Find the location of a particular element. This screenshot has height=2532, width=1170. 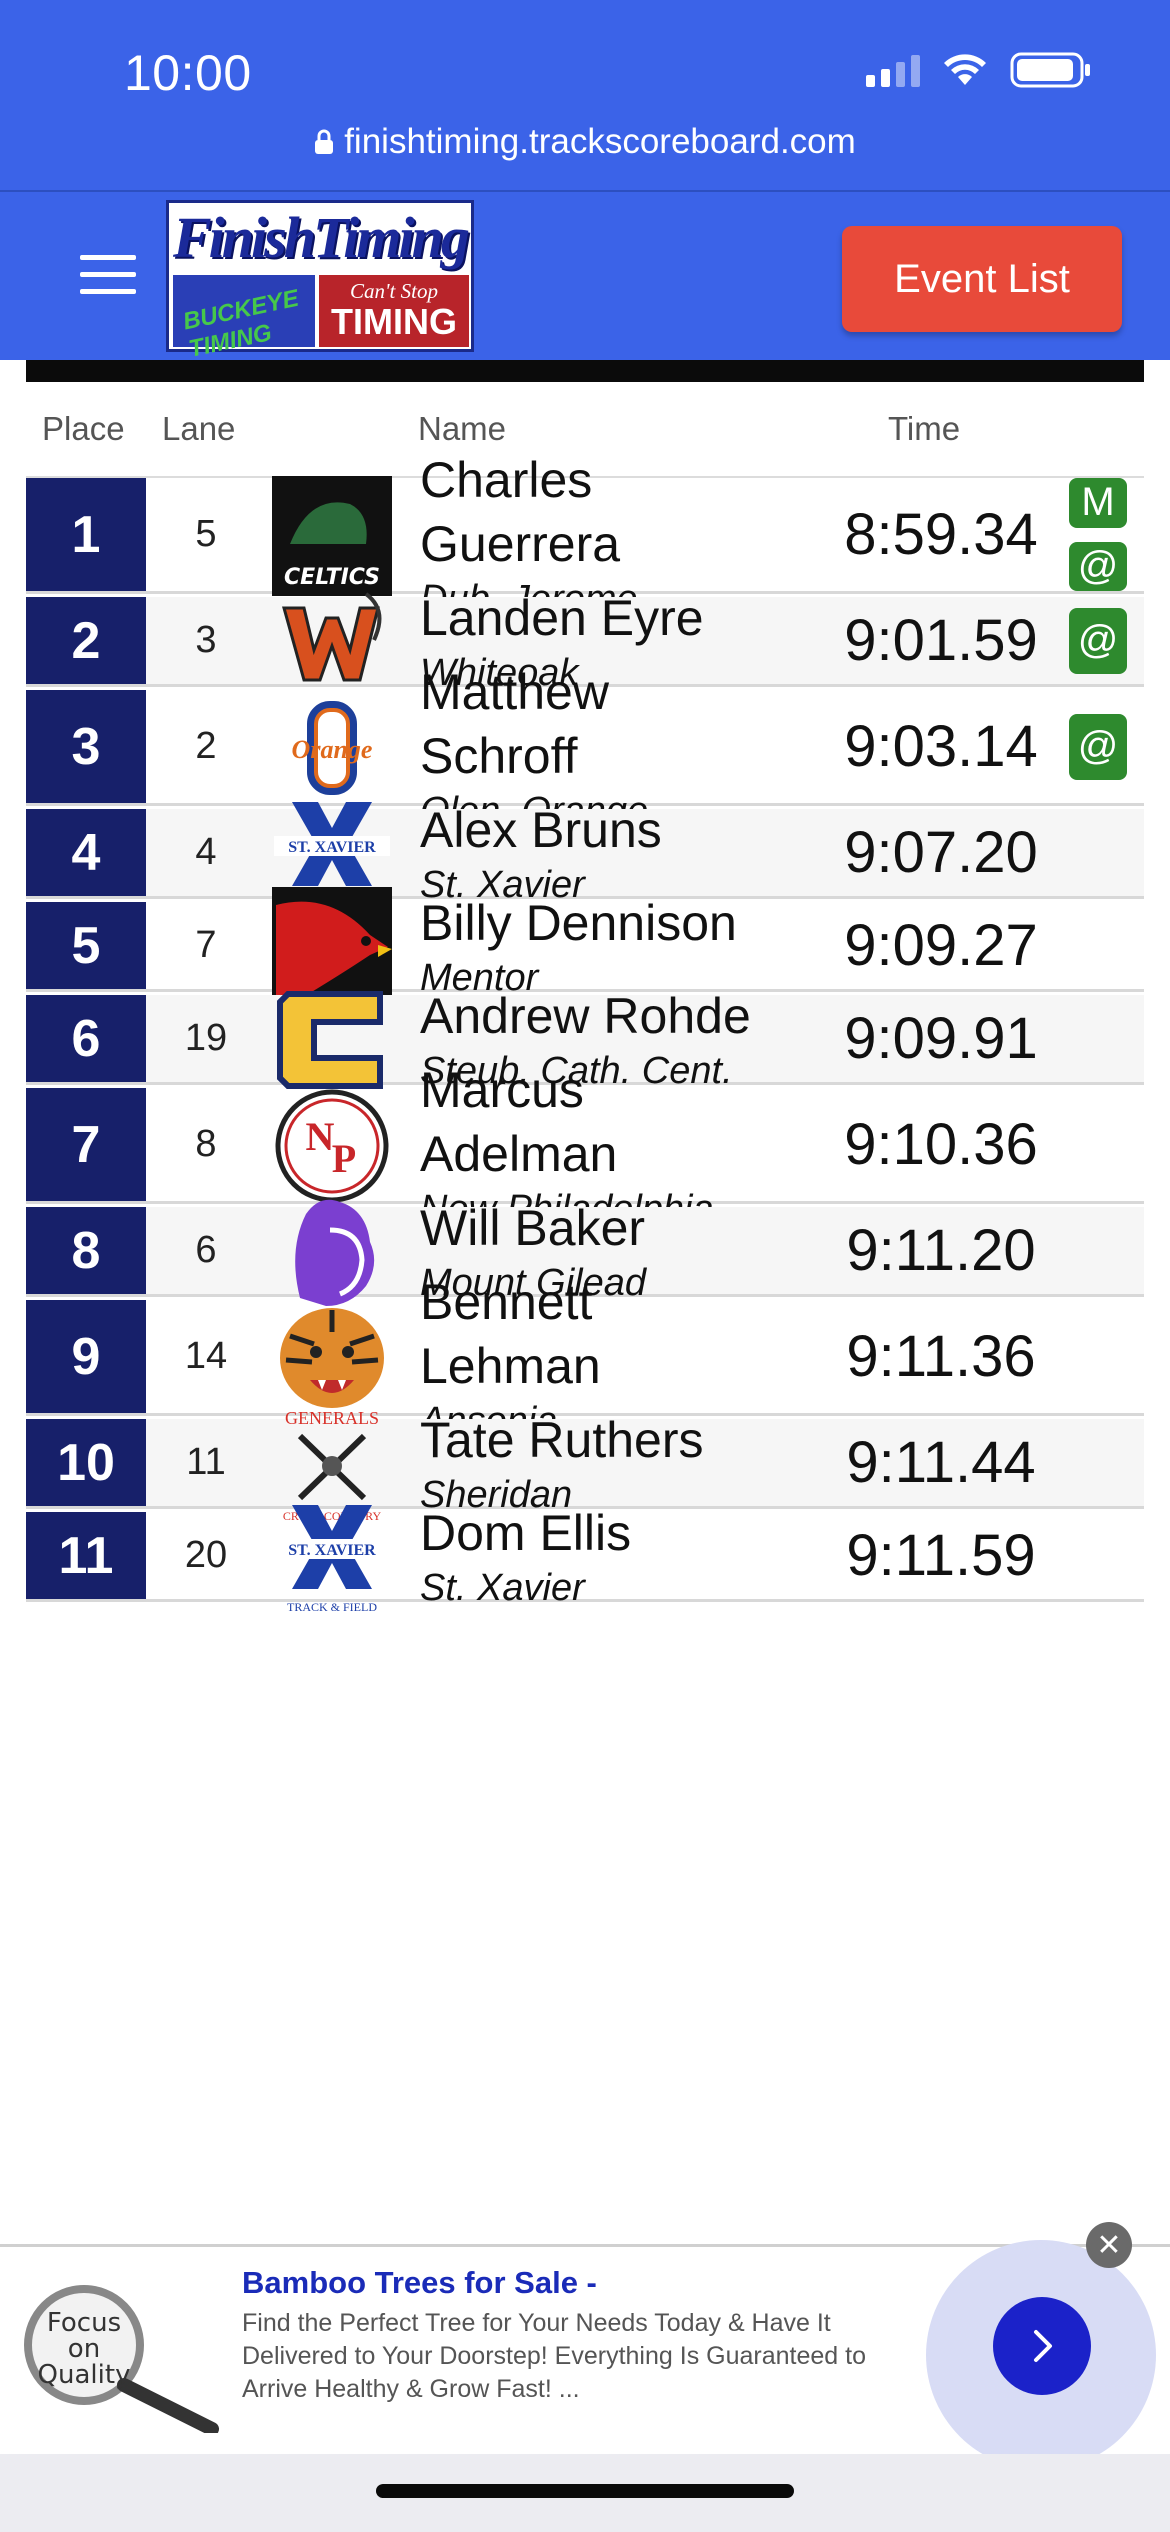

place-cell: 1 is located at coordinates (86, 534).